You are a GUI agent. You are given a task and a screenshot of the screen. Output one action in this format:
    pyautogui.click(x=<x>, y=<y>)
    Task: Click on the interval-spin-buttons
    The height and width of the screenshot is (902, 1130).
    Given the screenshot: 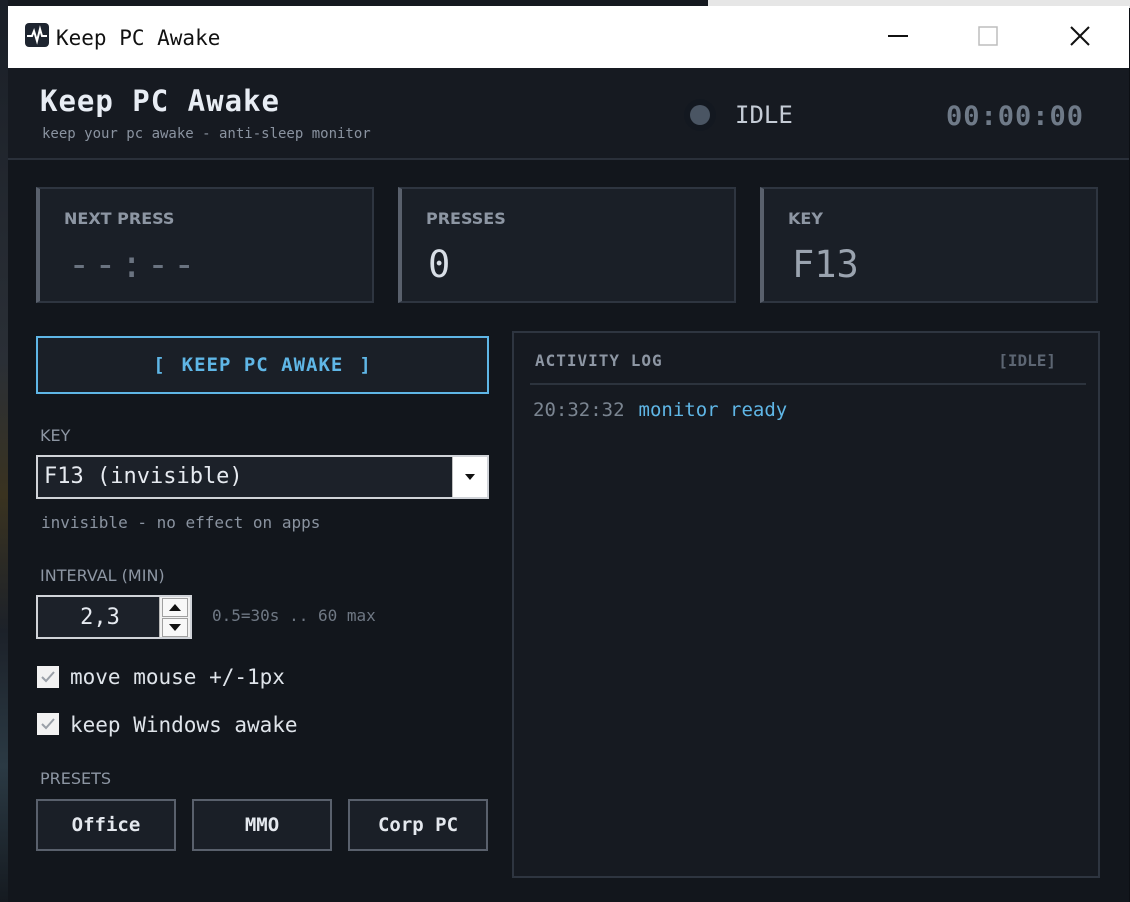 What is the action you would take?
    pyautogui.click(x=174, y=617)
    